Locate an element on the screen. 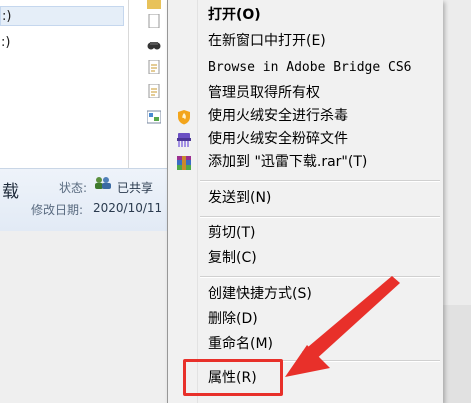 This screenshot has width=471, height=403. binoculars-icon is located at coordinates (154, 45).